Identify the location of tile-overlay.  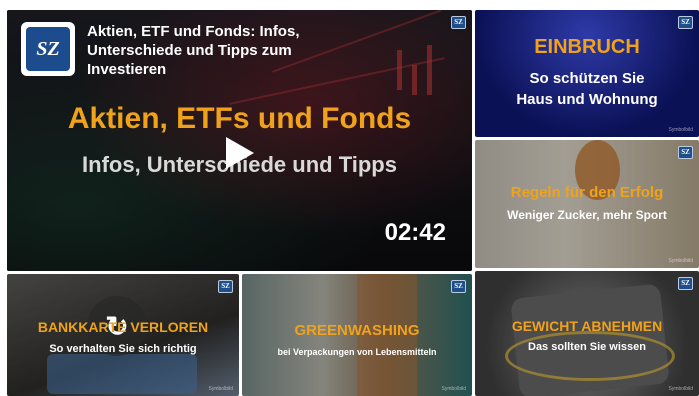
(587, 204).